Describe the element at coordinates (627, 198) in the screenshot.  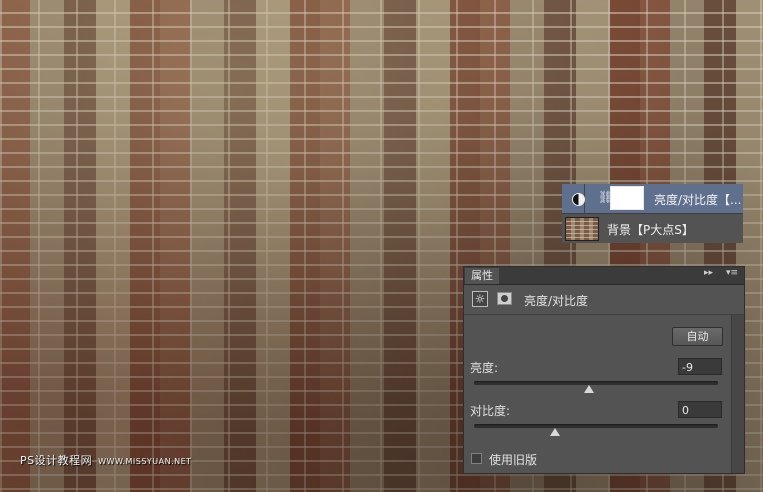
I see `layer-mask-thumbnail` at that location.